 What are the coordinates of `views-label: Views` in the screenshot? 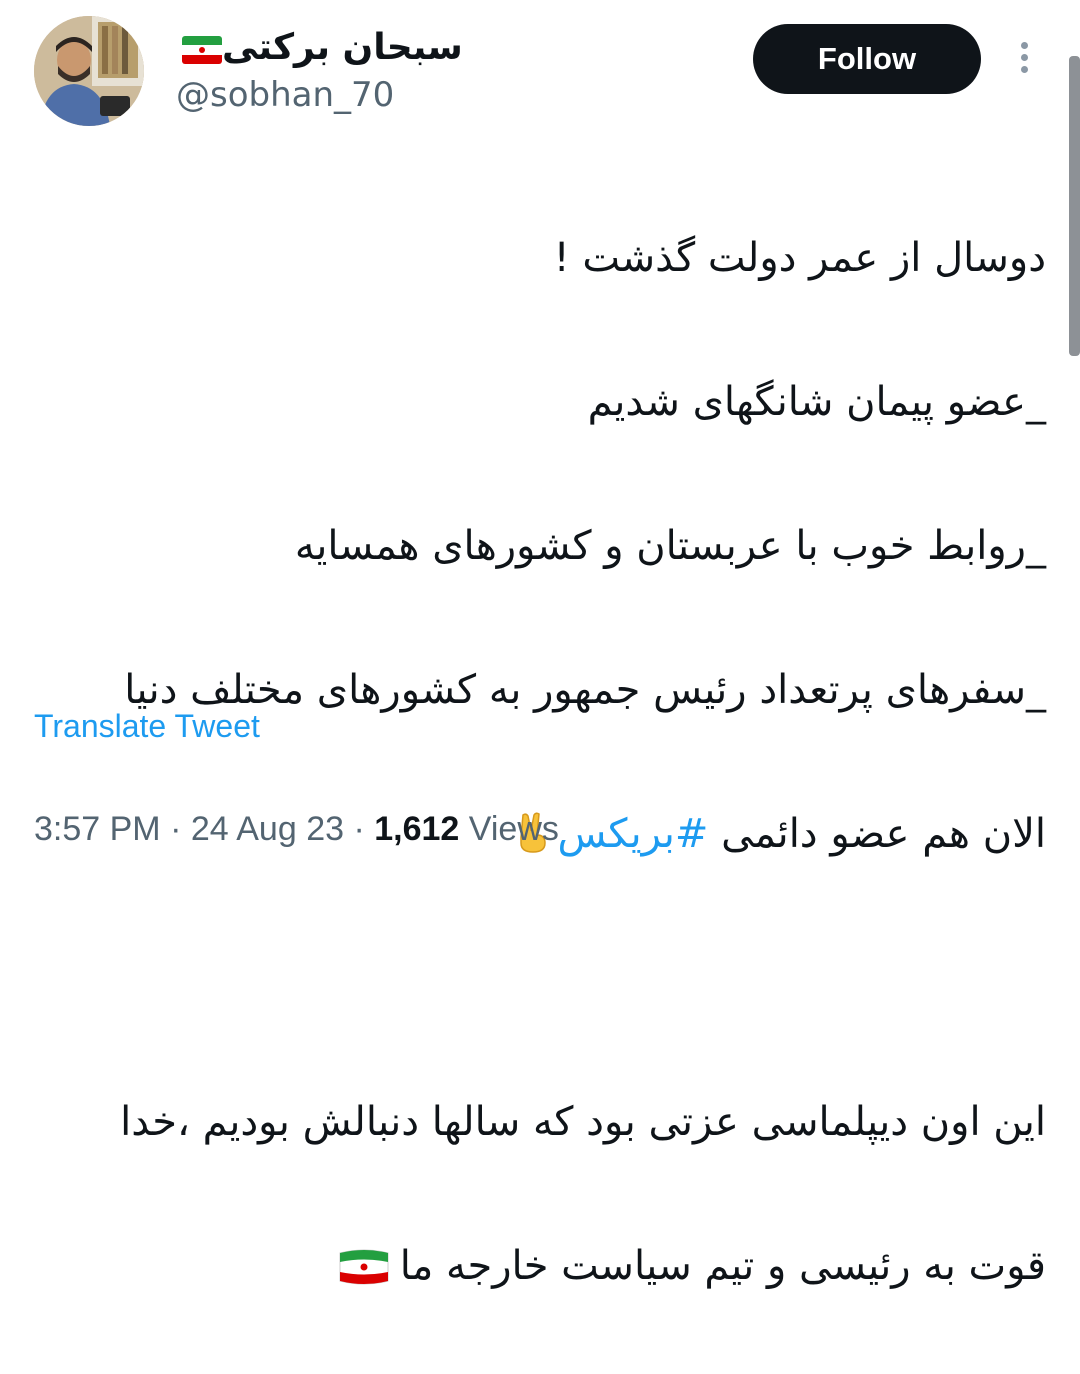 It's located at (513, 829).